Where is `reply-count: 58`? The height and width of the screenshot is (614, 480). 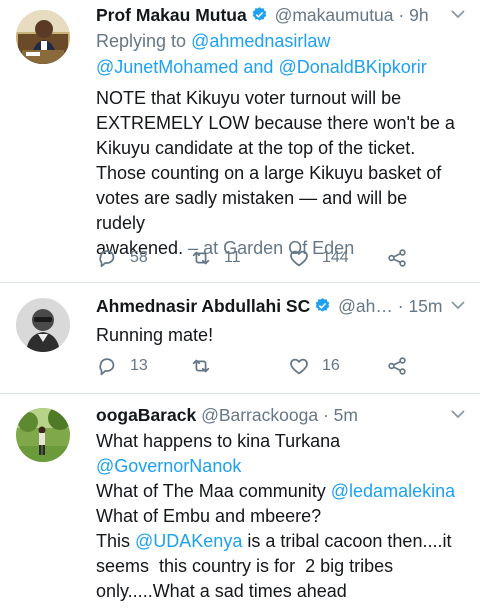
reply-count: 58 is located at coordinates (139, 257).